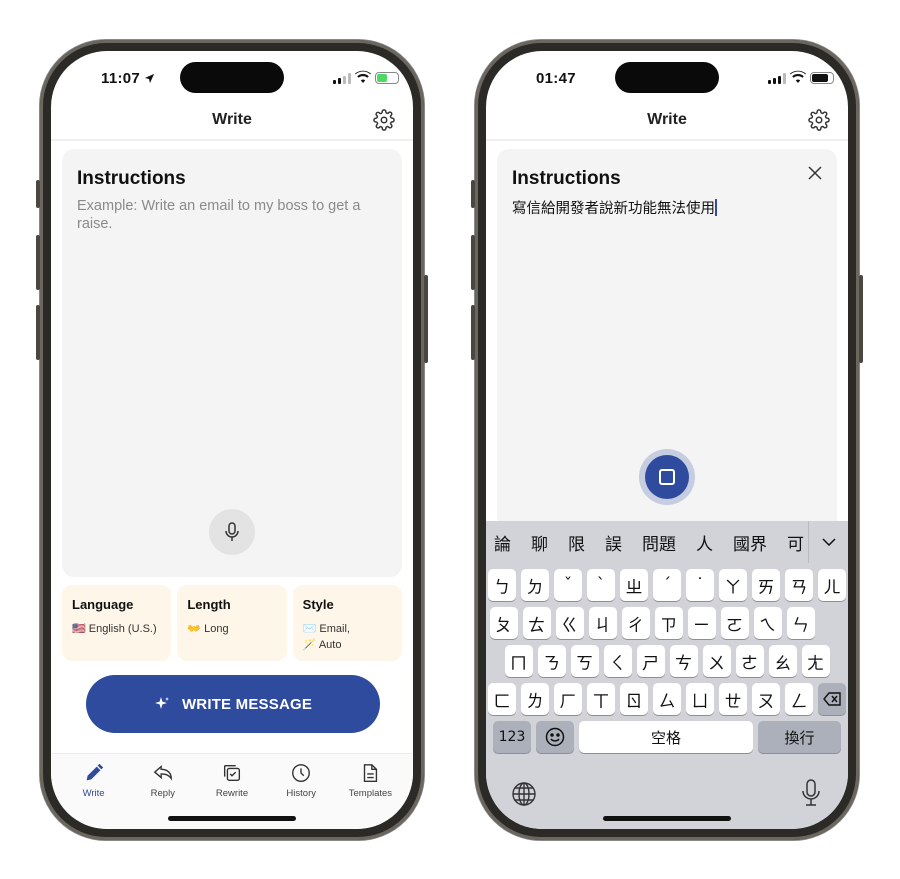 This screenshot has width=900, height=879. I want to click on candidate-bar: 論聊限誤問題人國界可, so click(667, 542).